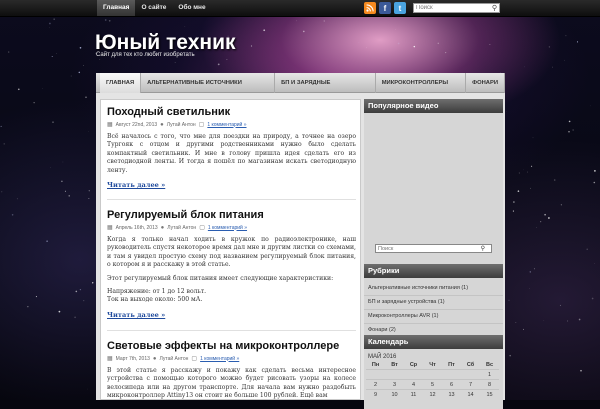 Image resolution: width=600 pixels, height=409 pixels. Describe the element at coordinates (413, 395) in the screenshot. I see `calendar-day: 11` at that location.